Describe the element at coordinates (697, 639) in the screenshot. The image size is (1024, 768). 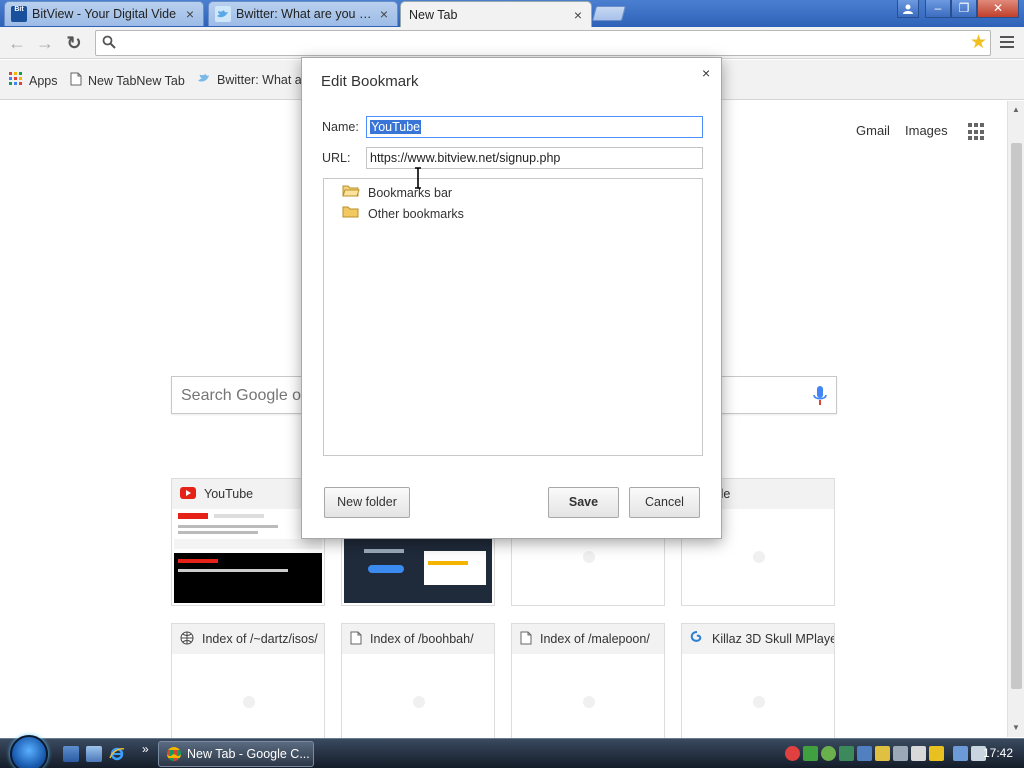
I see `swirl-icon` at that location.